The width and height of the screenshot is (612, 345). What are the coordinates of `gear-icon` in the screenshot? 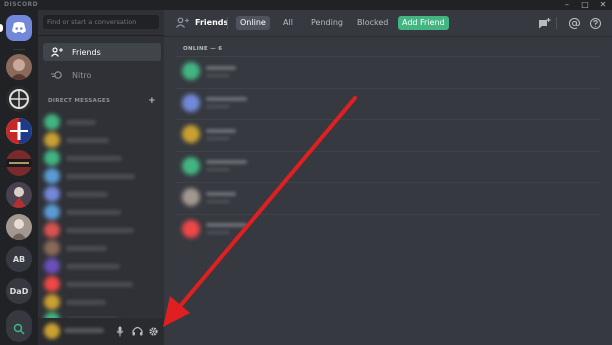 It's located at (153, 331).